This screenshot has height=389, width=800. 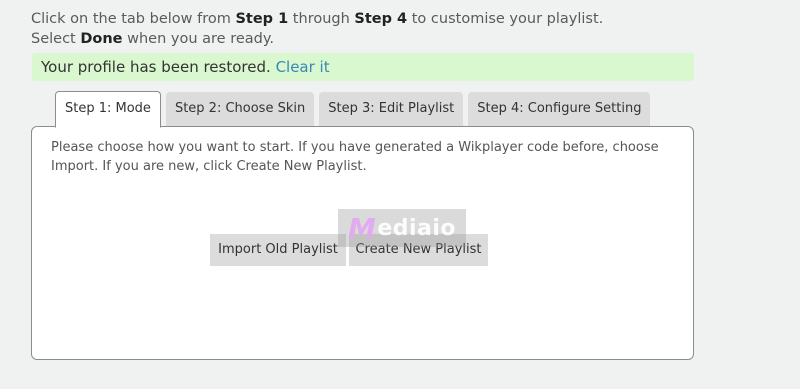 I want to click on tab-step-2-choose-skin: Step 2: Choose Skin, so click(x=240, y=109).